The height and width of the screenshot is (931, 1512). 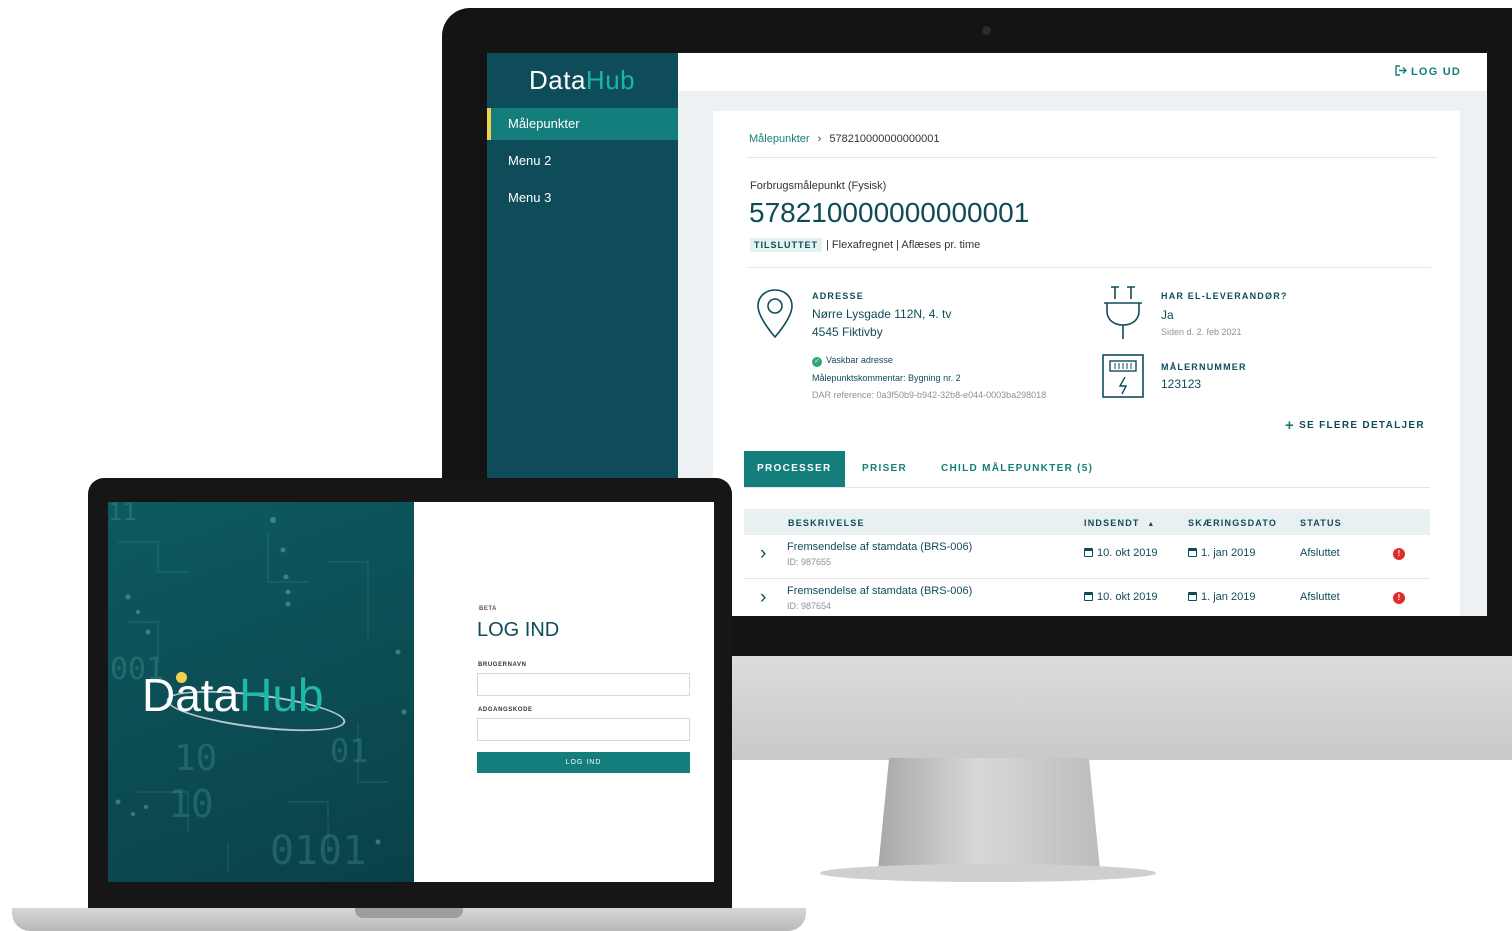 I want to click on tab-child-malepunkter: CHILD MÅLEPUNKTER (5), so click(x=1017, y=469).